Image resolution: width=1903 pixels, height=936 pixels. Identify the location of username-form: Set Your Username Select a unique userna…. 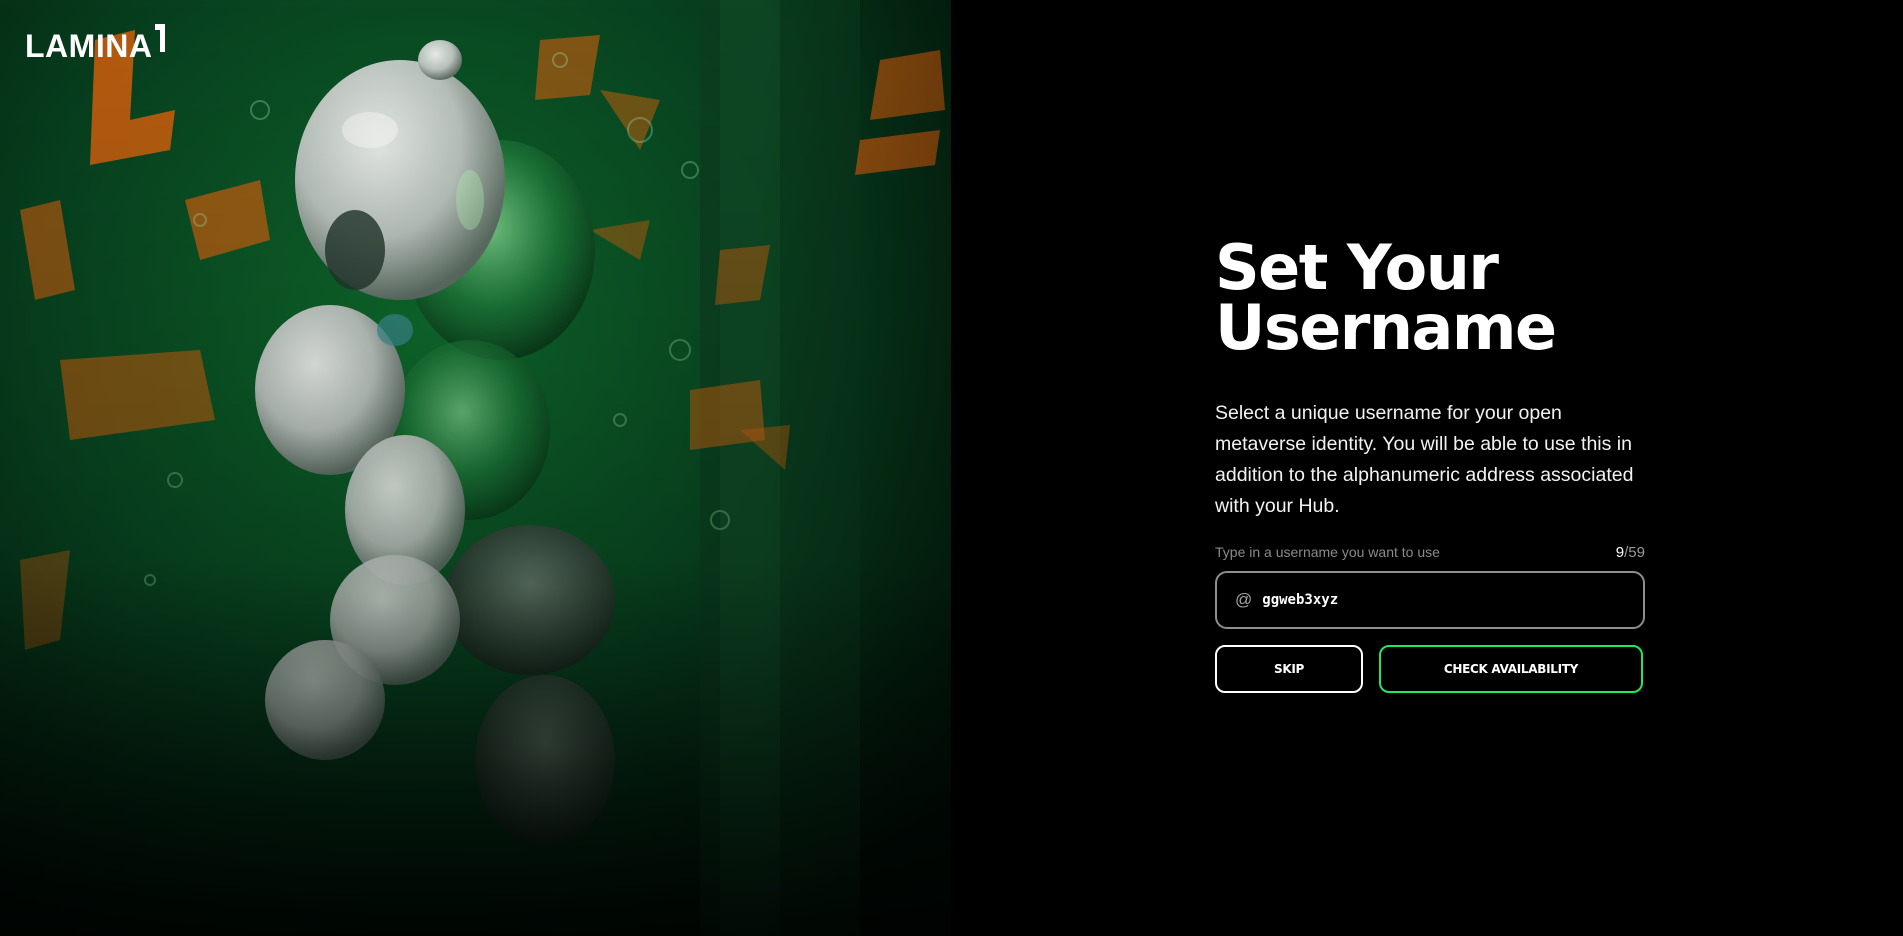
(1430, 462).